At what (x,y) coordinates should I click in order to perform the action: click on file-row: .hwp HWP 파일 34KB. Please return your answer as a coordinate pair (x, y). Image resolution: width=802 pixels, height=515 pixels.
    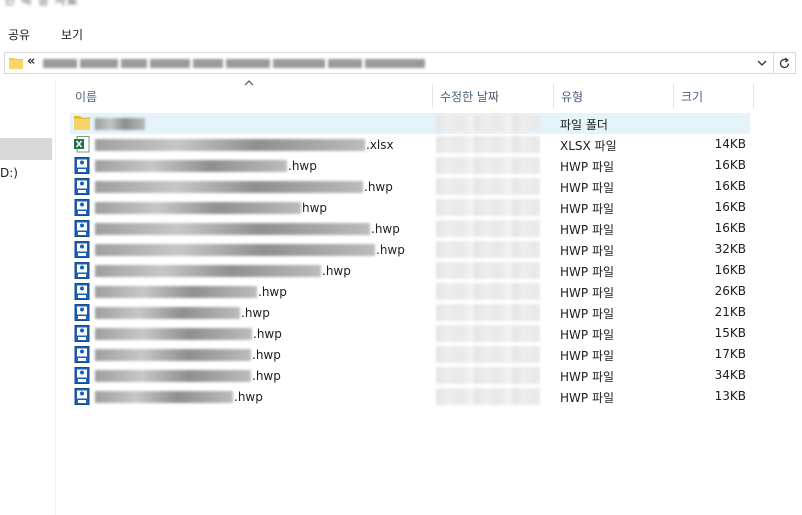
    Looking at the image, I should click on (410, 375).